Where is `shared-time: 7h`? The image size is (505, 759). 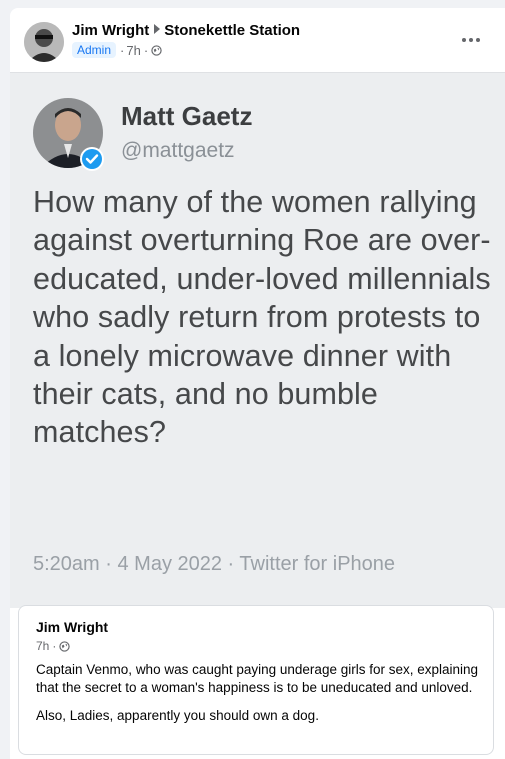
shared-time: 7h is located at coordinates (42, 646).